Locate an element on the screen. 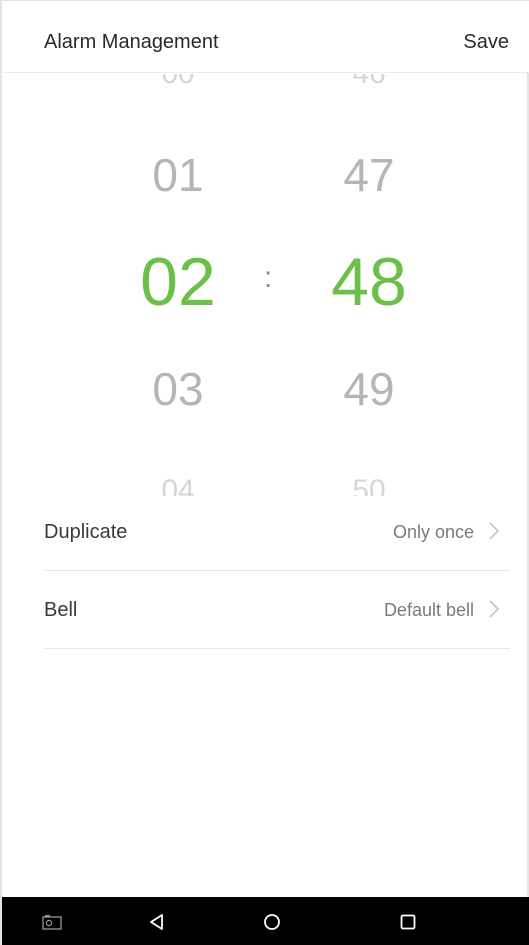  page-title: Alarm Management is located at coordinates (131, 42).